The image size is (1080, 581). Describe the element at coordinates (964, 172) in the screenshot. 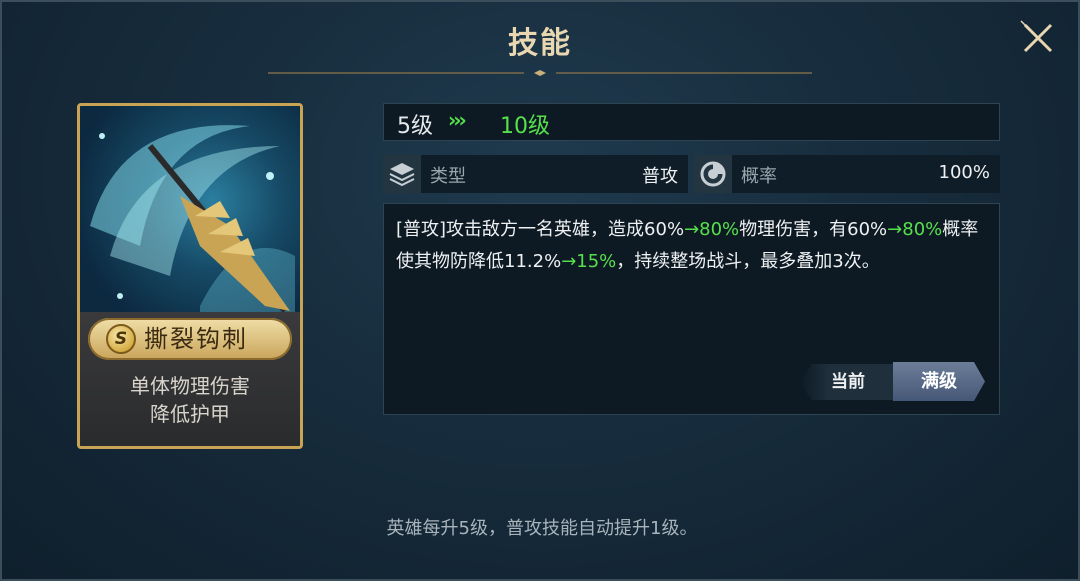

I see `stat-rate-value: 100%` at that location.